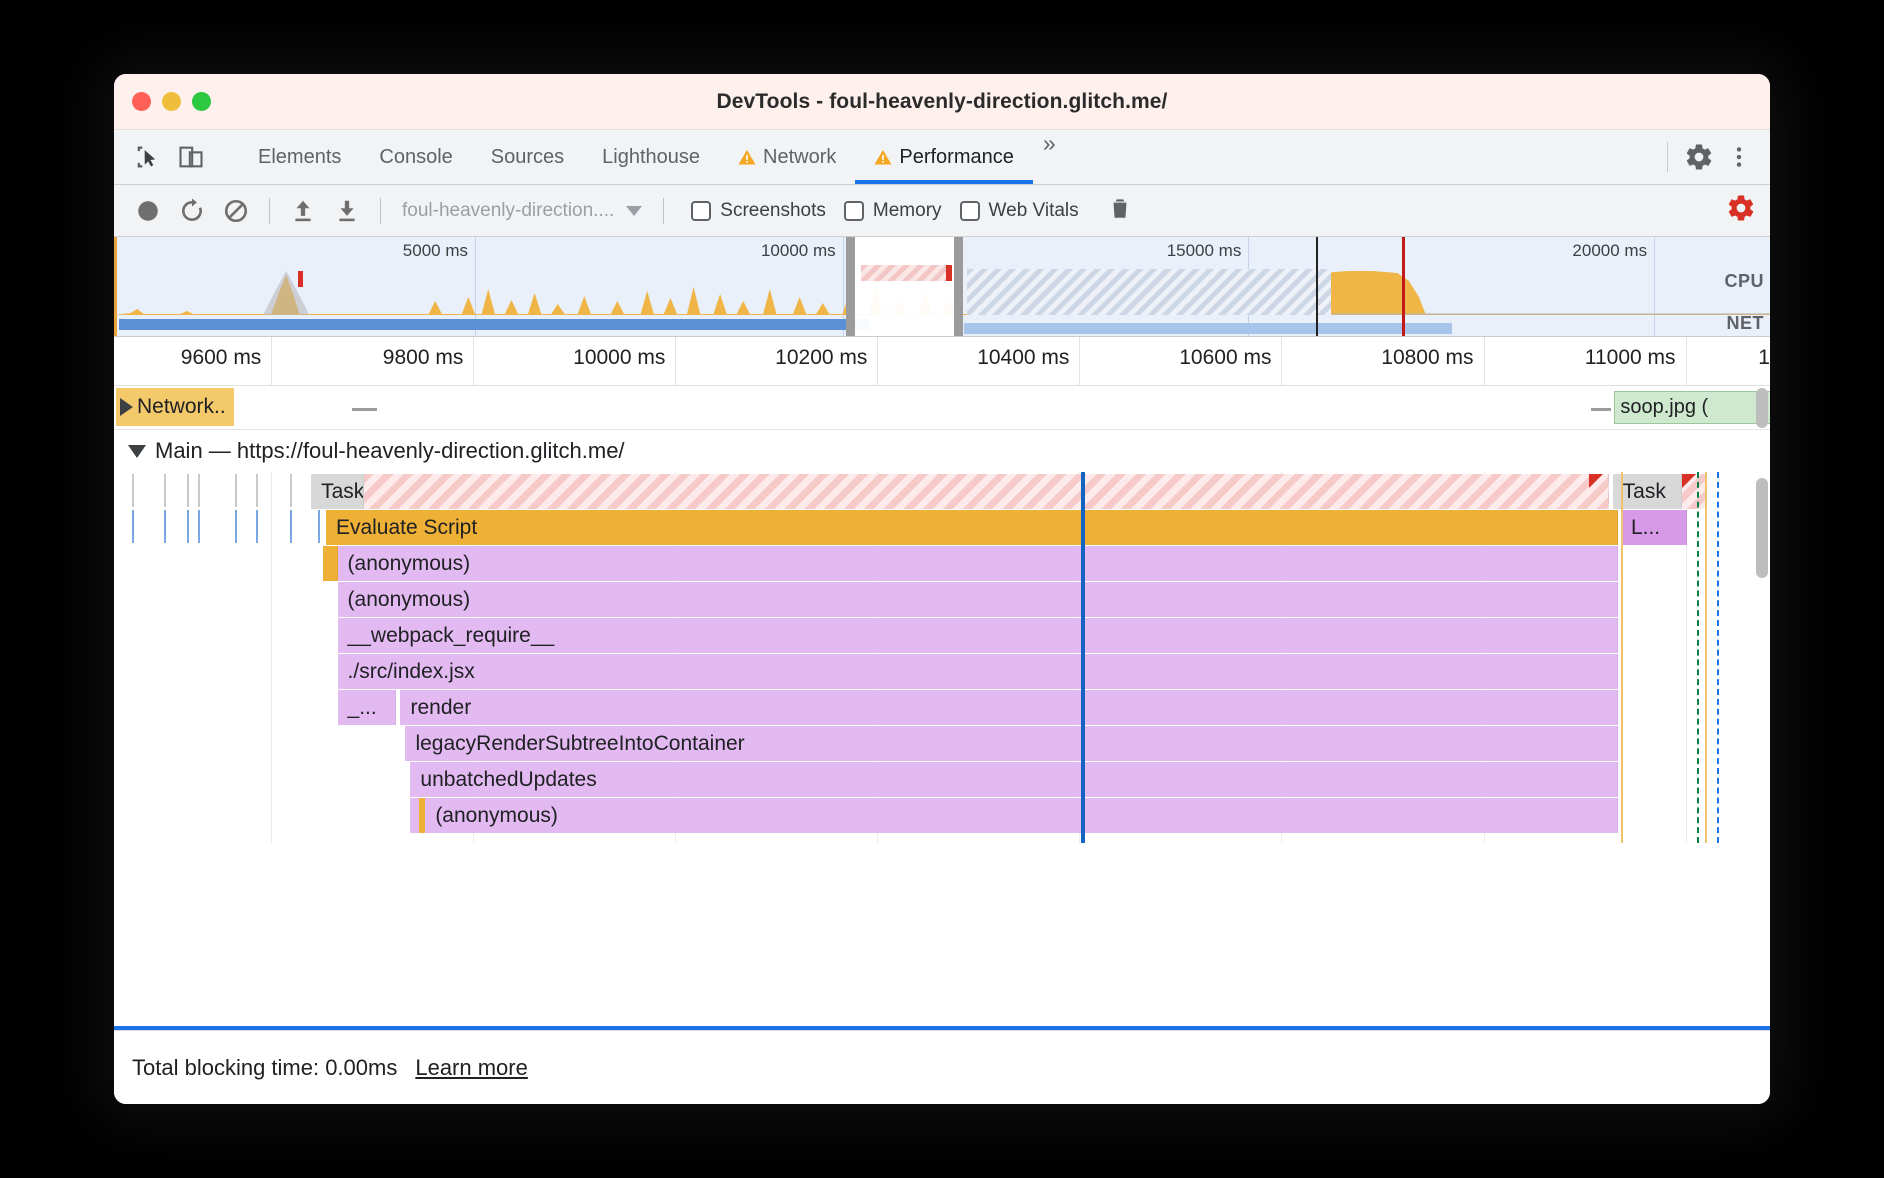 This screenshot has width=1884, height=1178. I want to click on flame-bar-src-index: ./src/index.jsx, so click(977, 671).